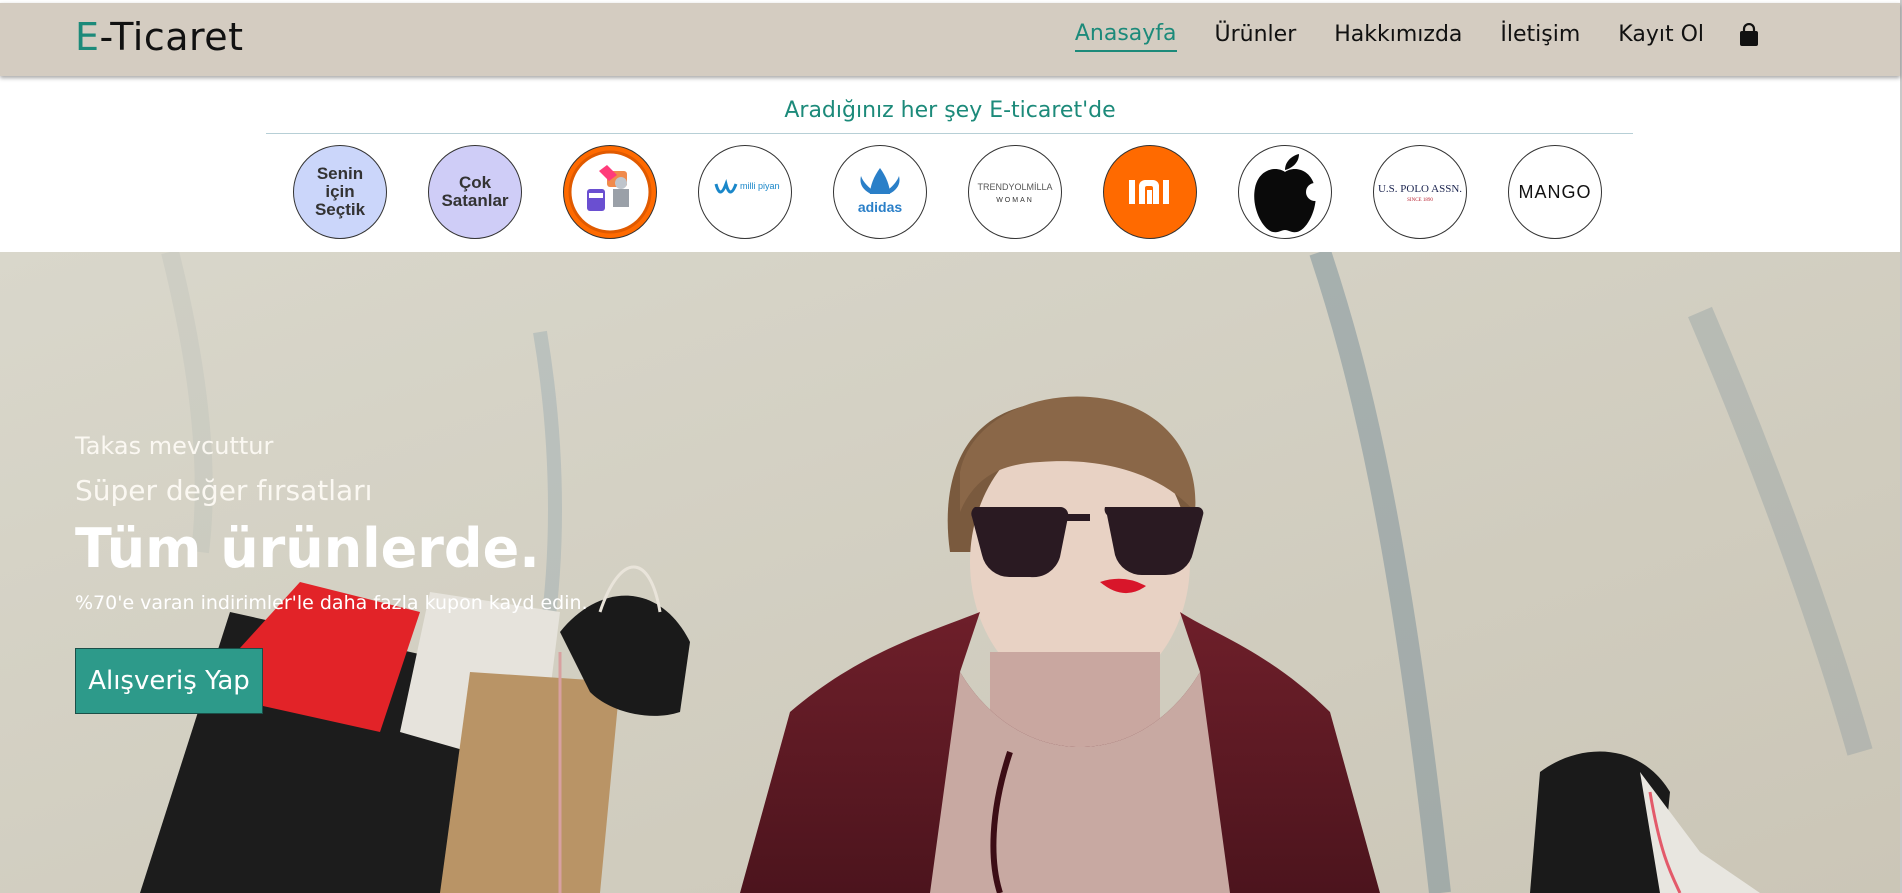  Describe the element at coordinates (340, 192) in the screenshot. I see `brand-senin-icin-sectik: Senin için Seçtik` at that location.